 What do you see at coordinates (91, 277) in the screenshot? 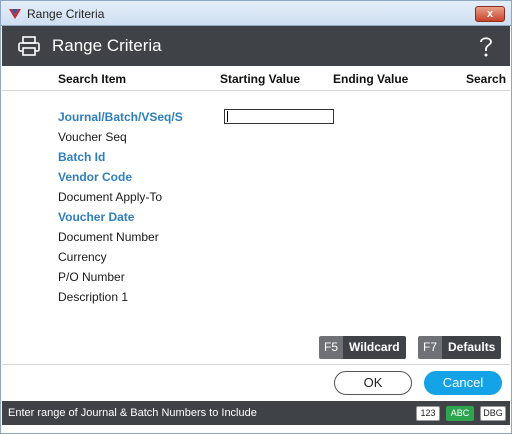
I see `search-item-po-number: P/O Number` at bounding box center [91, 277].